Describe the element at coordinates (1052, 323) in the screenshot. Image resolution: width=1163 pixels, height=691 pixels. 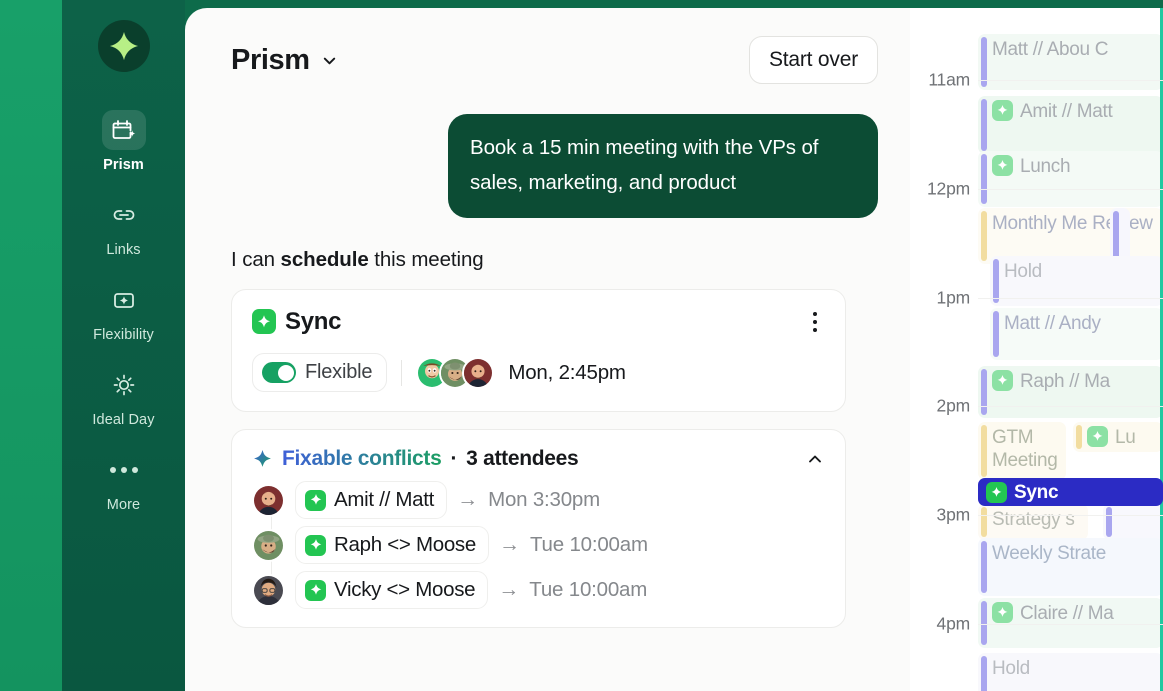
I see `calendar-event-title: Matt // Andy` at that location.